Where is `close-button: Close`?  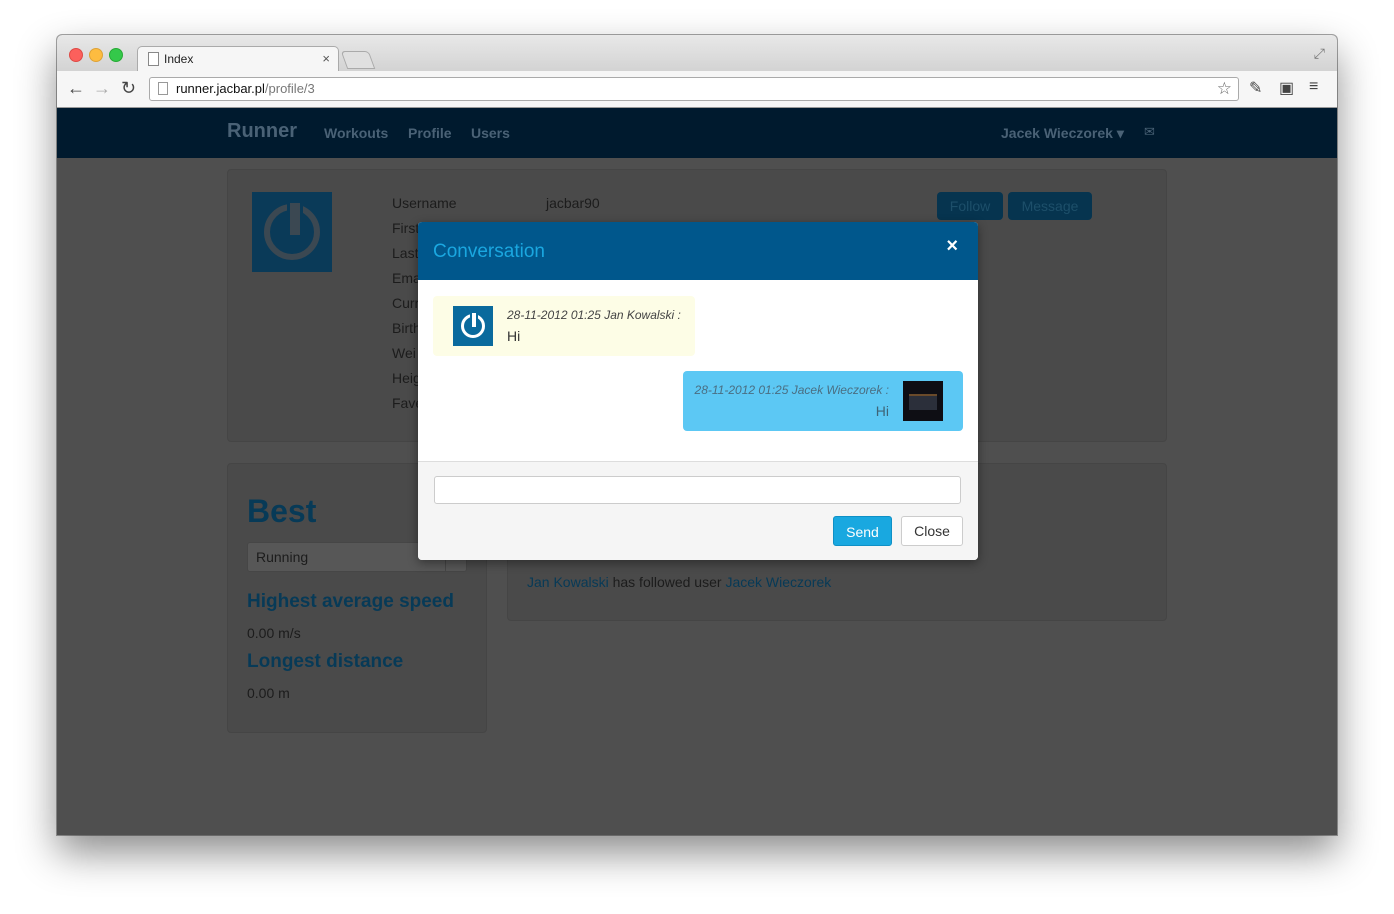
close-button: Close is located at coordinates (932, 531).